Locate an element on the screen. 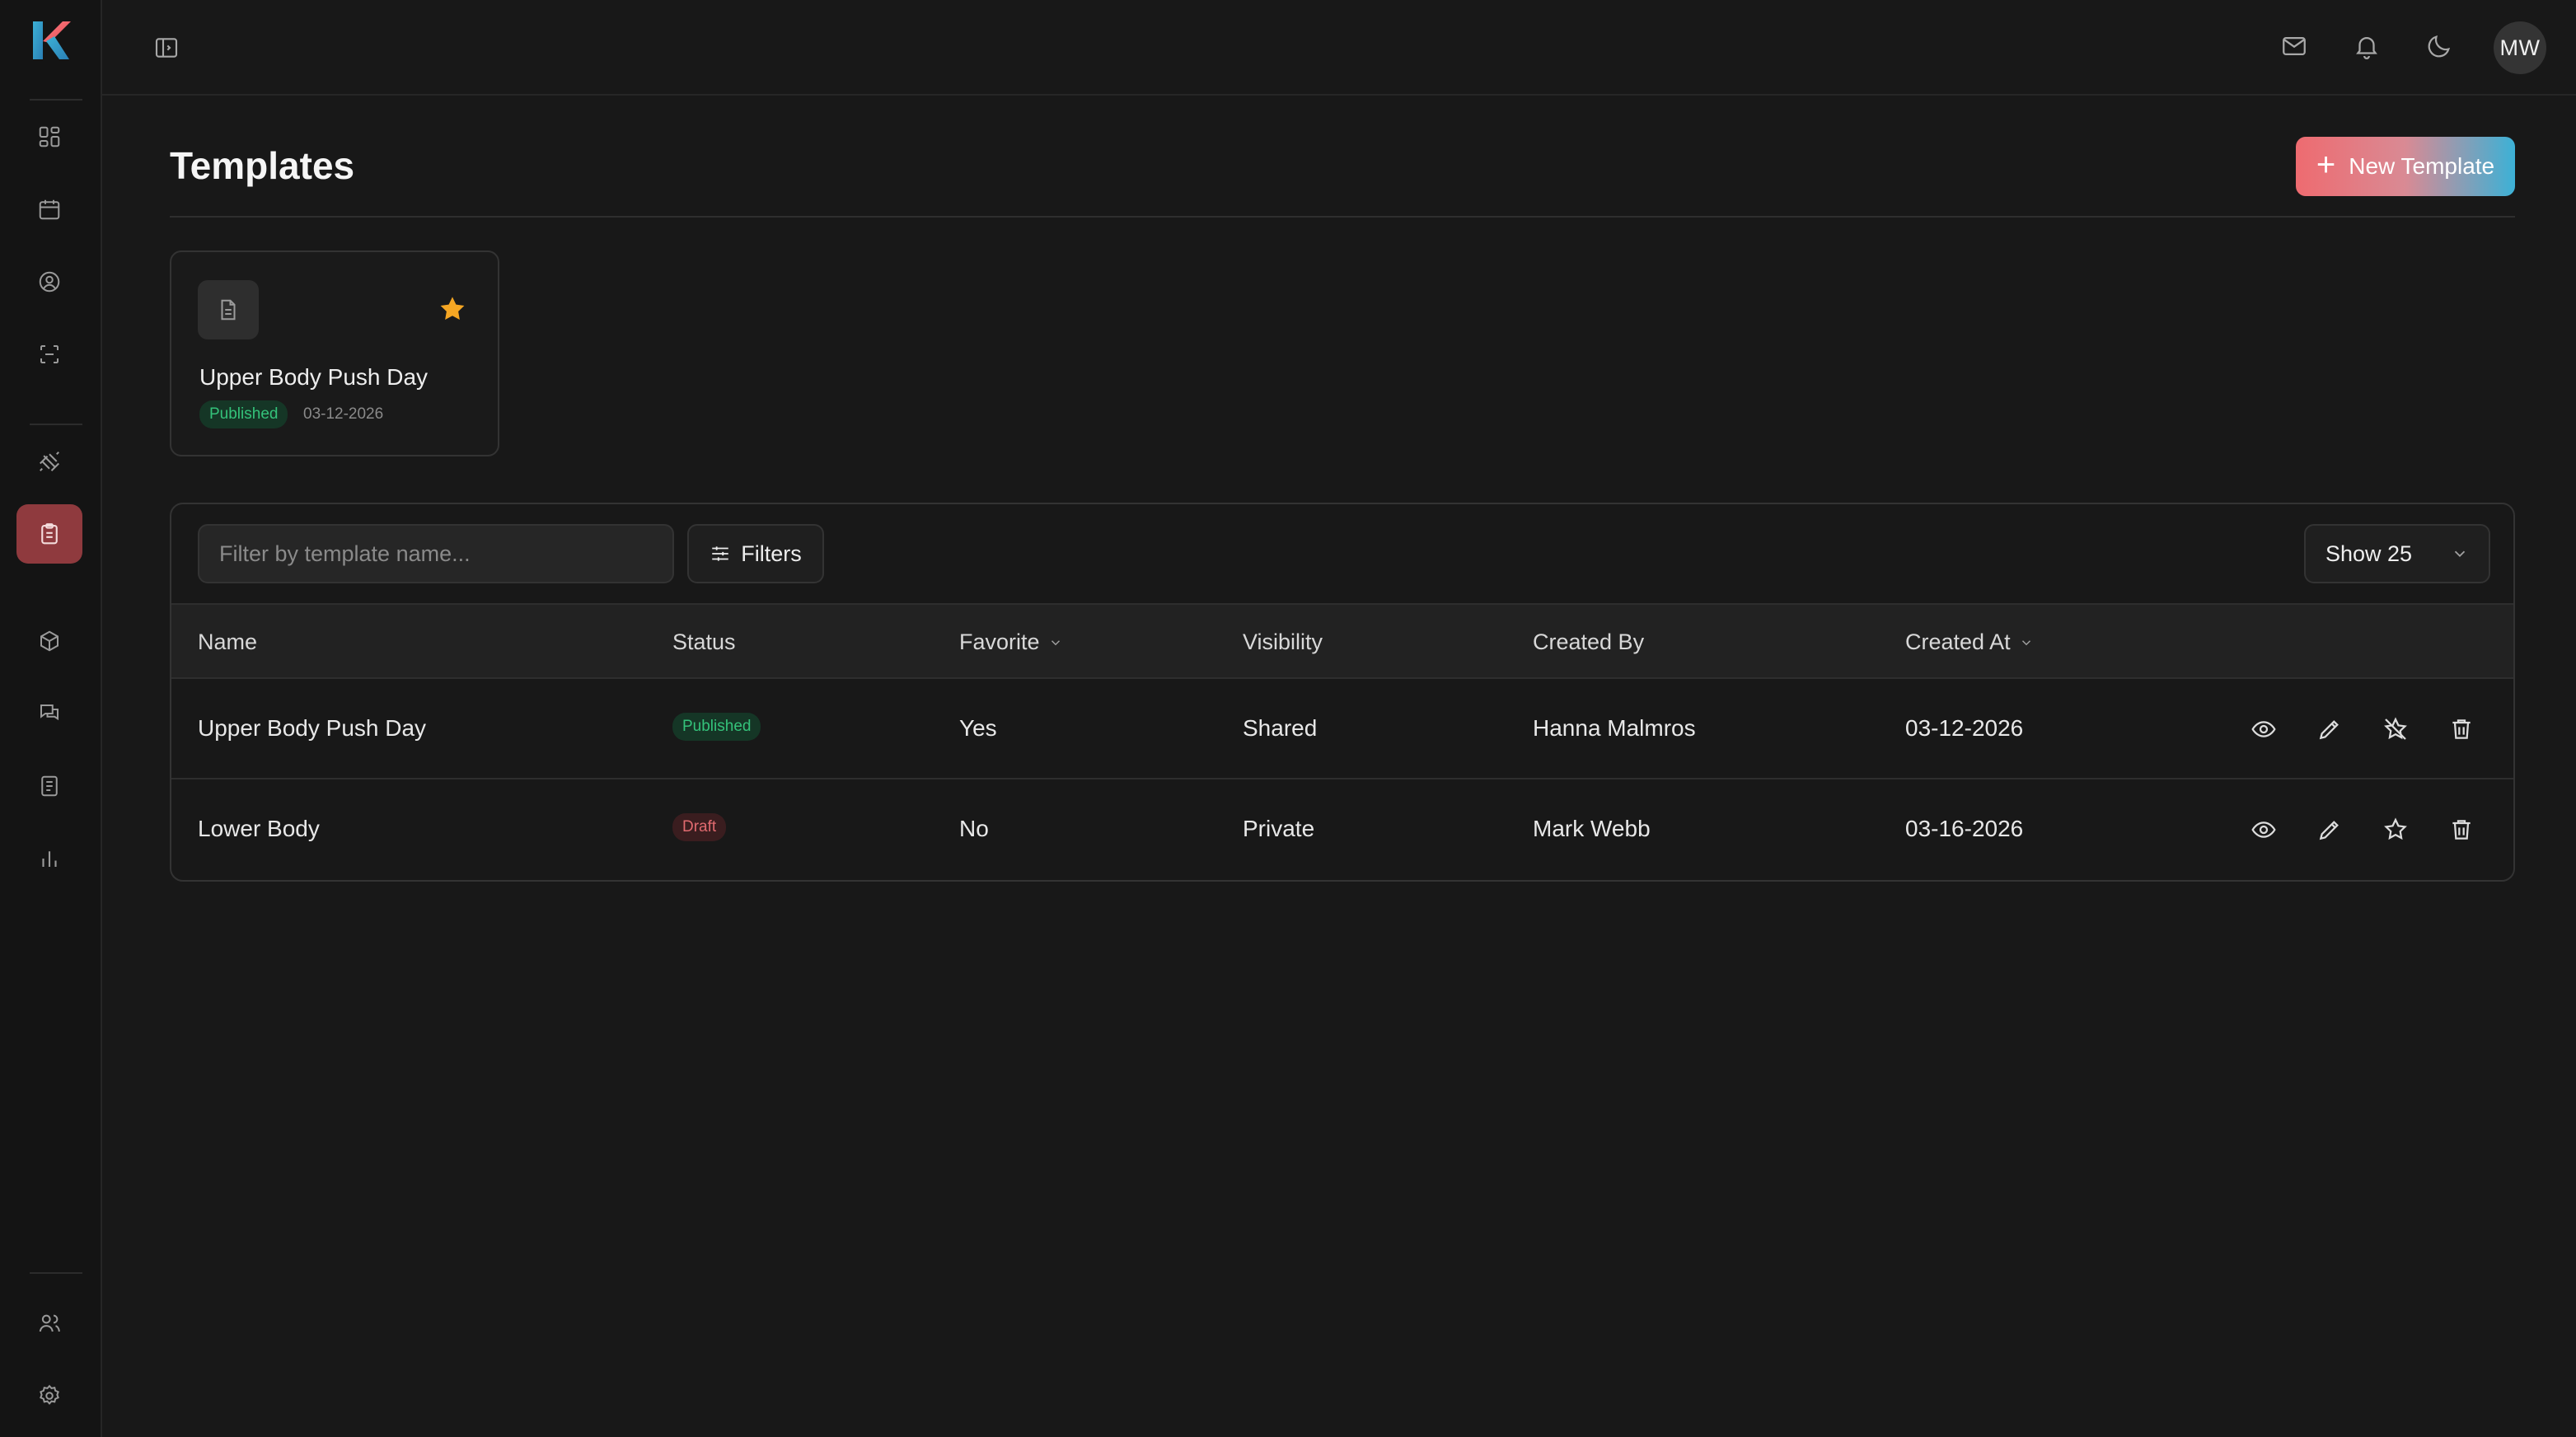 The image size is (2576, 1437). column-header-created-by: Created By is located at coordinates (1588, 642).